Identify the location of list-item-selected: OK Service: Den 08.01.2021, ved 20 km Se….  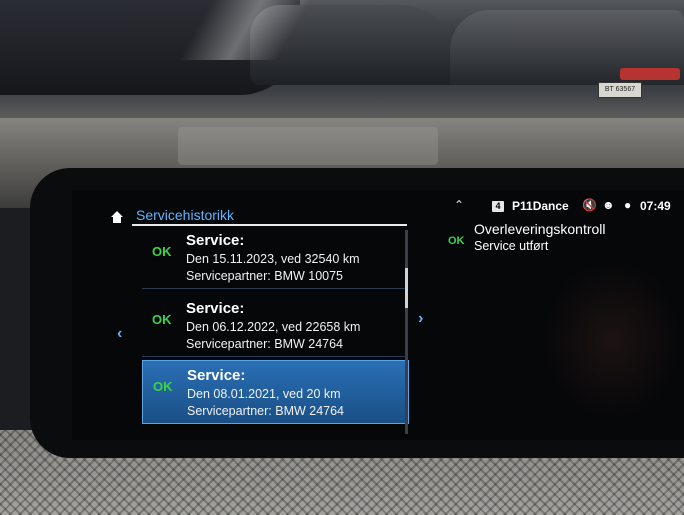
(275, 392).